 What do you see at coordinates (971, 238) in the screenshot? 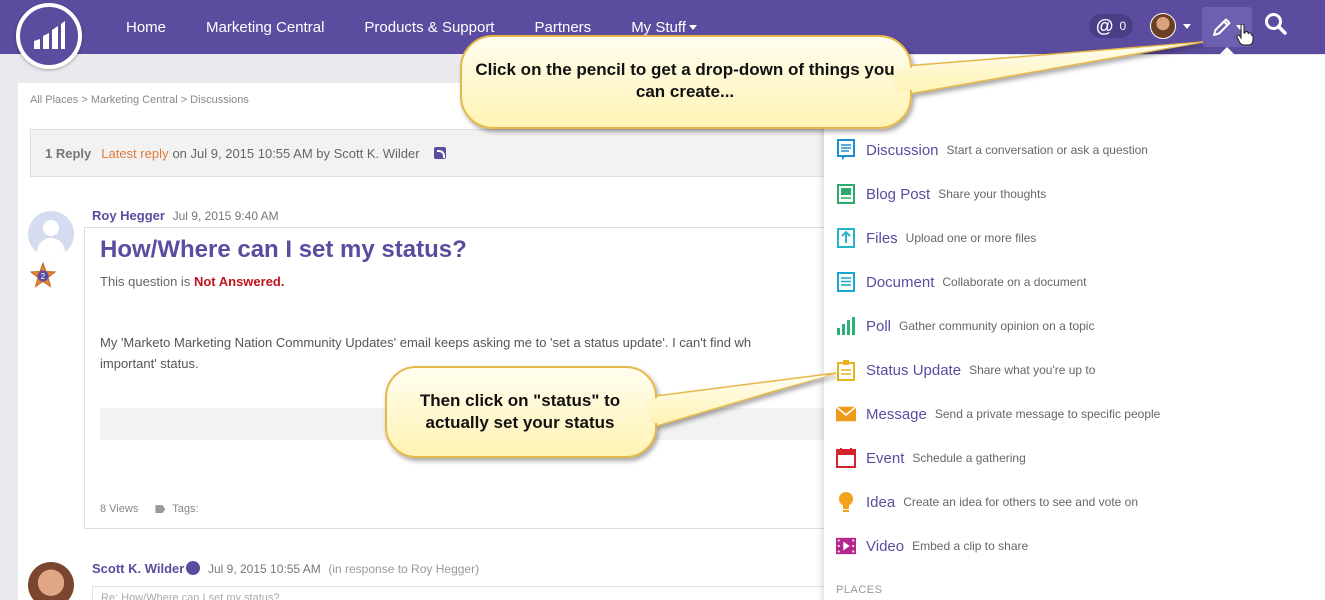
I see `create-item-desc: Upload one or more files` at bounding box center [971, 238].